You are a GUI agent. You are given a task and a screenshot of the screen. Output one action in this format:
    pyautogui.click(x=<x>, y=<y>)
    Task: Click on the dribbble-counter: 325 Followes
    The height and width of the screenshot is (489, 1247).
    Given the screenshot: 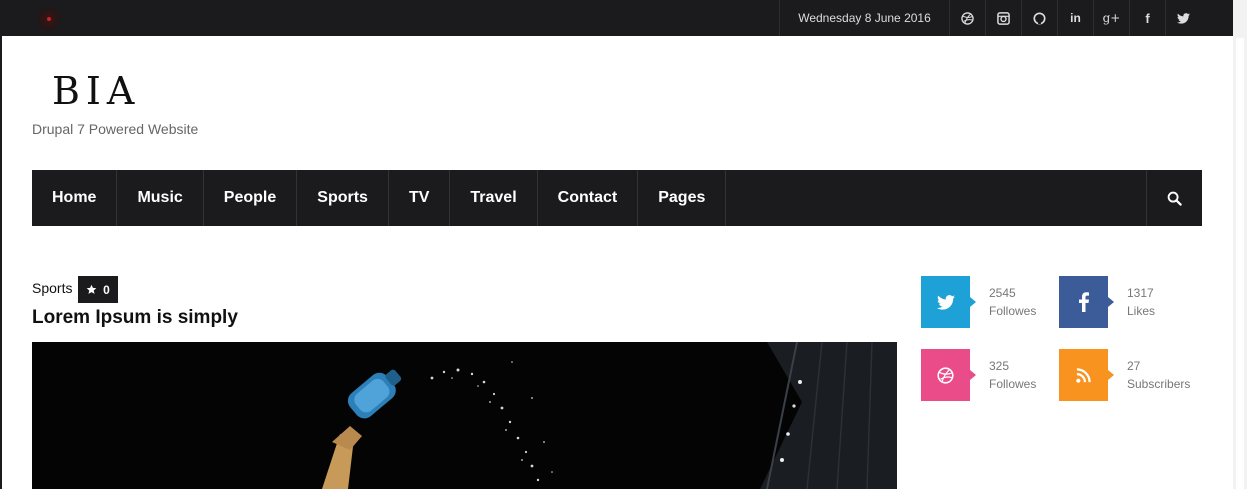 What is the action you would take?
    pyautogui.click(x=988, y=375)
    